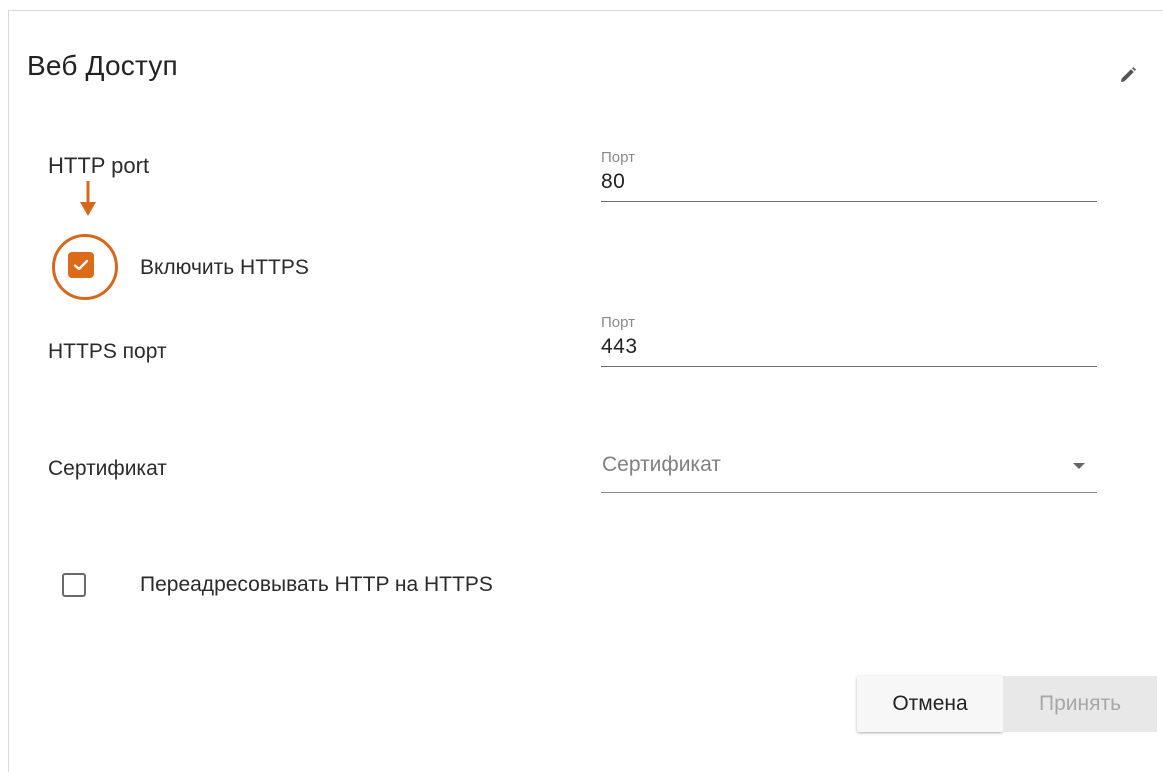 This screenshot has width=1163, height=772. I want to click on https-port-underline, so click(849, 366).